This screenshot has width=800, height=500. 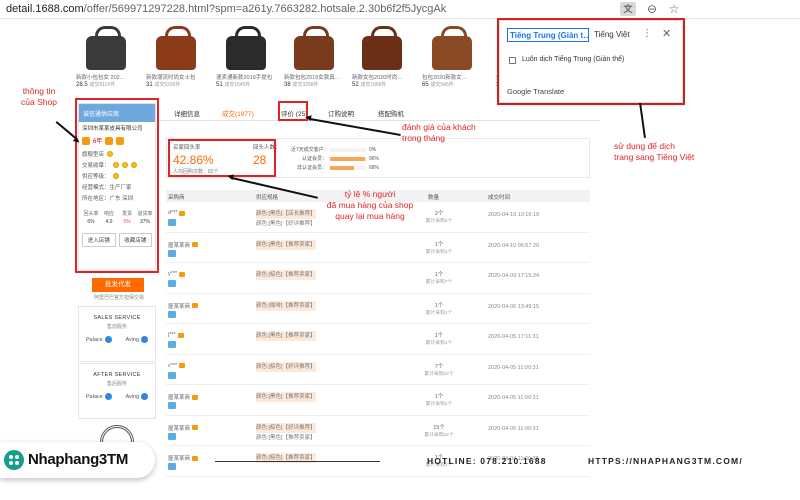 I want to click on tab-details: 详细信息, so click(x=187, y=113).